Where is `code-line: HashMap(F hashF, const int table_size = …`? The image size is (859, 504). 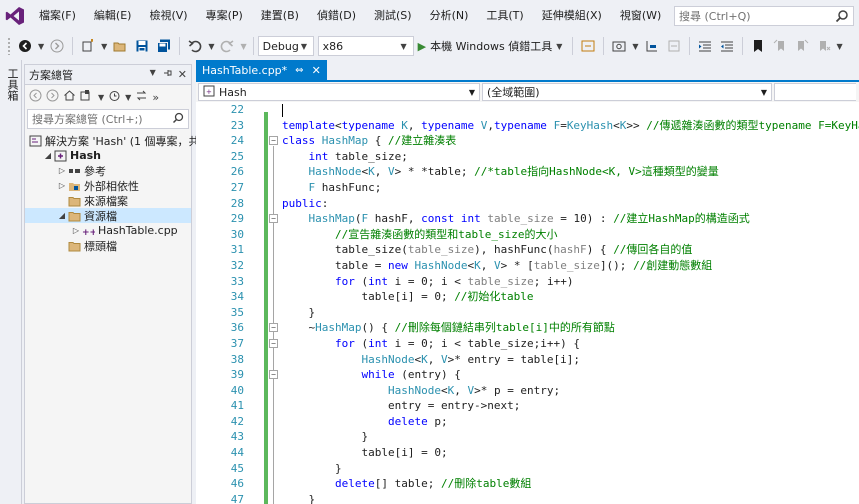
code-line: HashMap(F hashF, const int table_size = … is located at coordinates (570, 219).